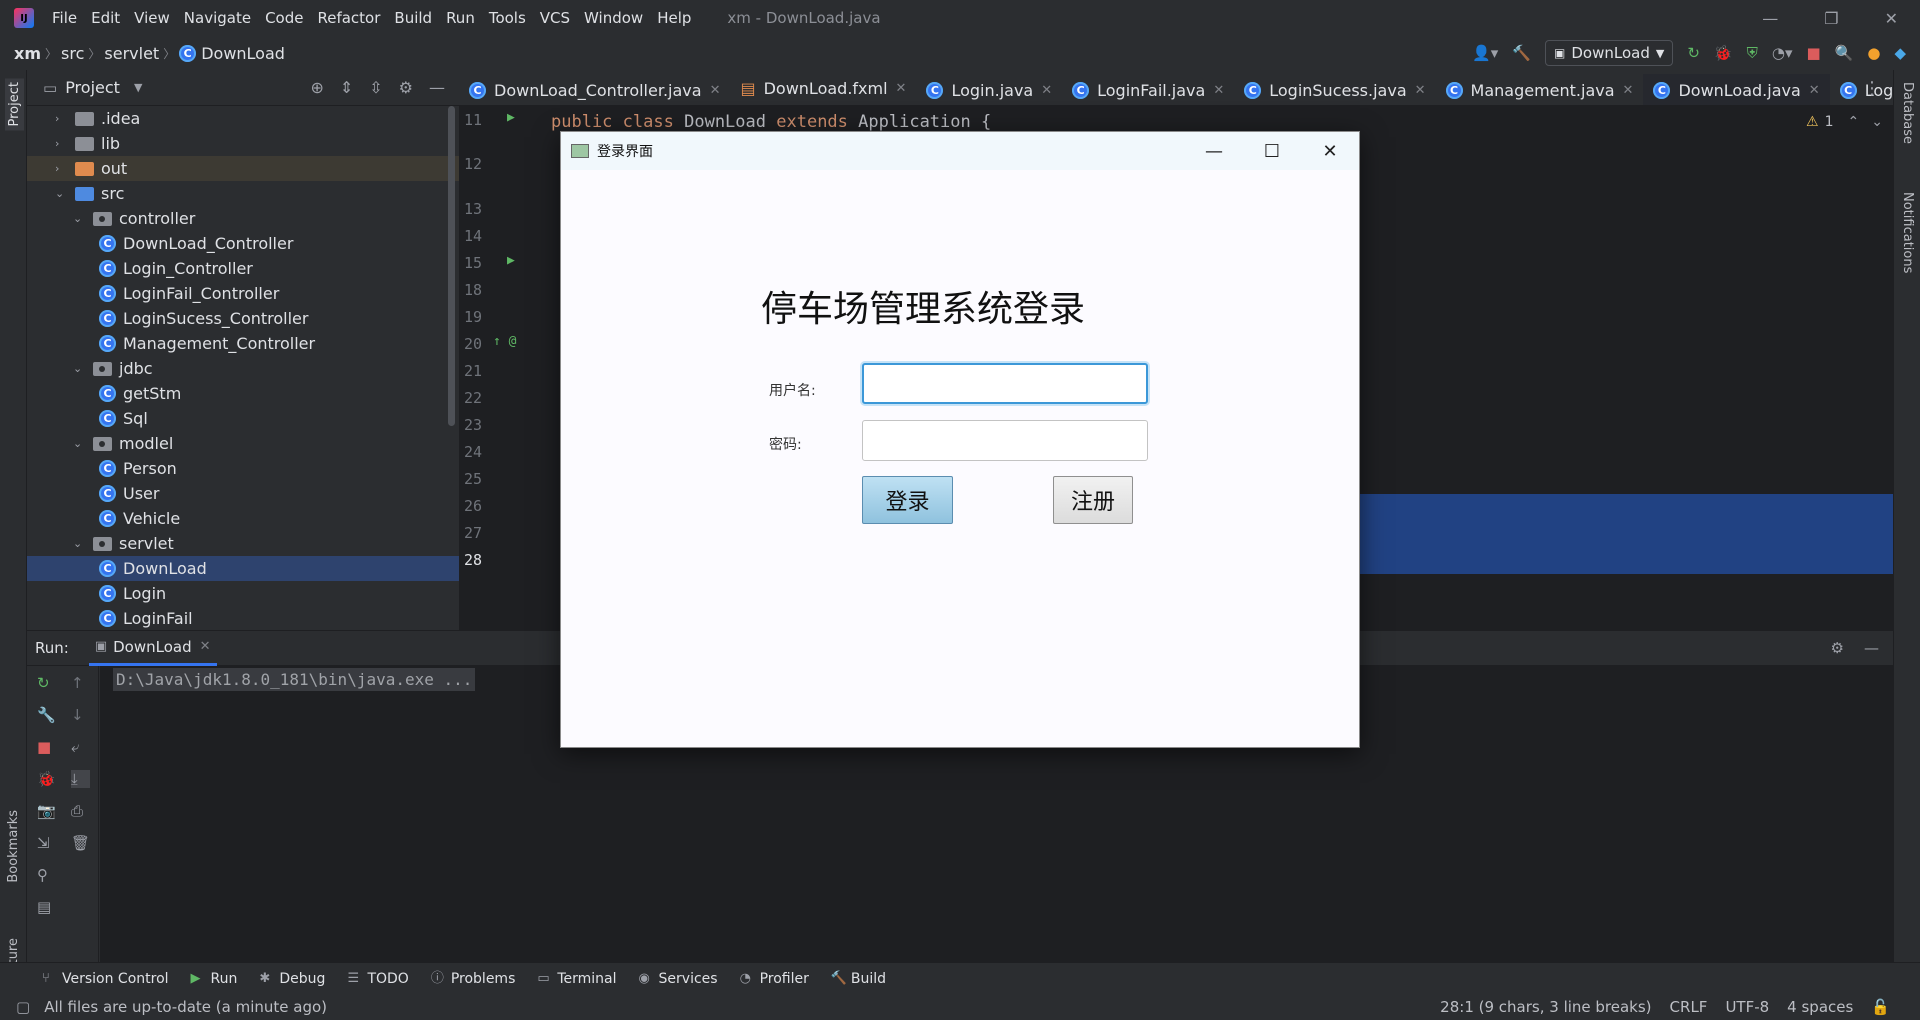 The height and width of the screenshot is (1020, 1920). Describe the element at coordinates (594, 88) in the screenshot. I see `editor-tab: C DownLoad_Controller.java ✕` at that location.